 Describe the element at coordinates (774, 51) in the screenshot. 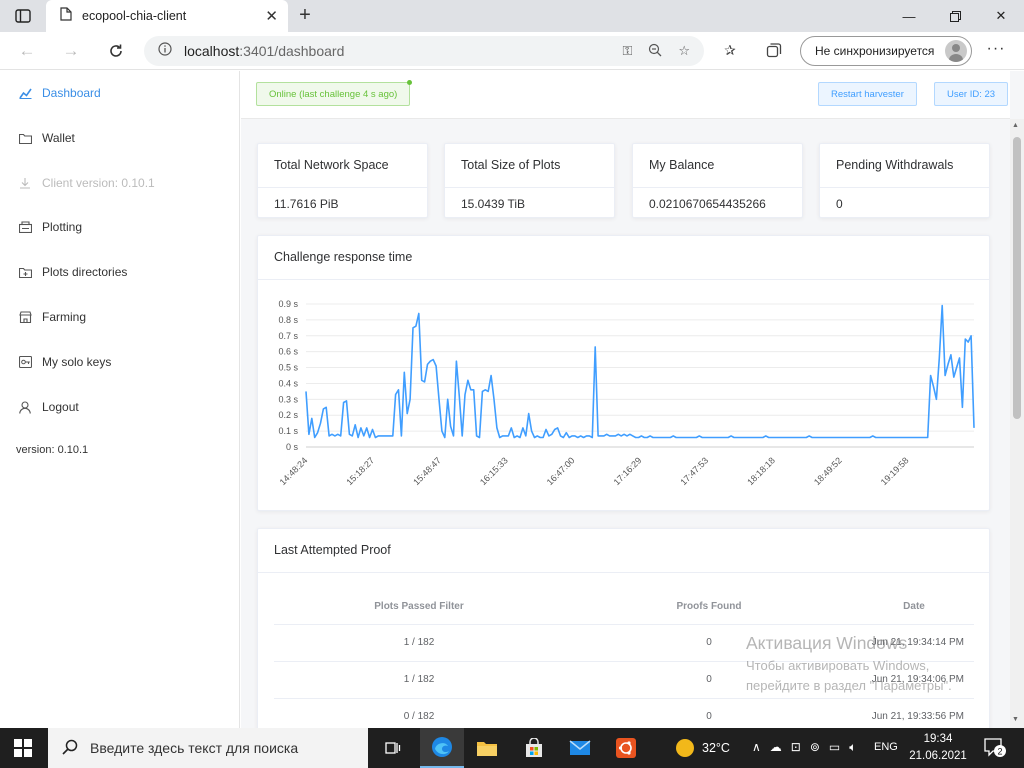

I see `collections-icon` at that location.